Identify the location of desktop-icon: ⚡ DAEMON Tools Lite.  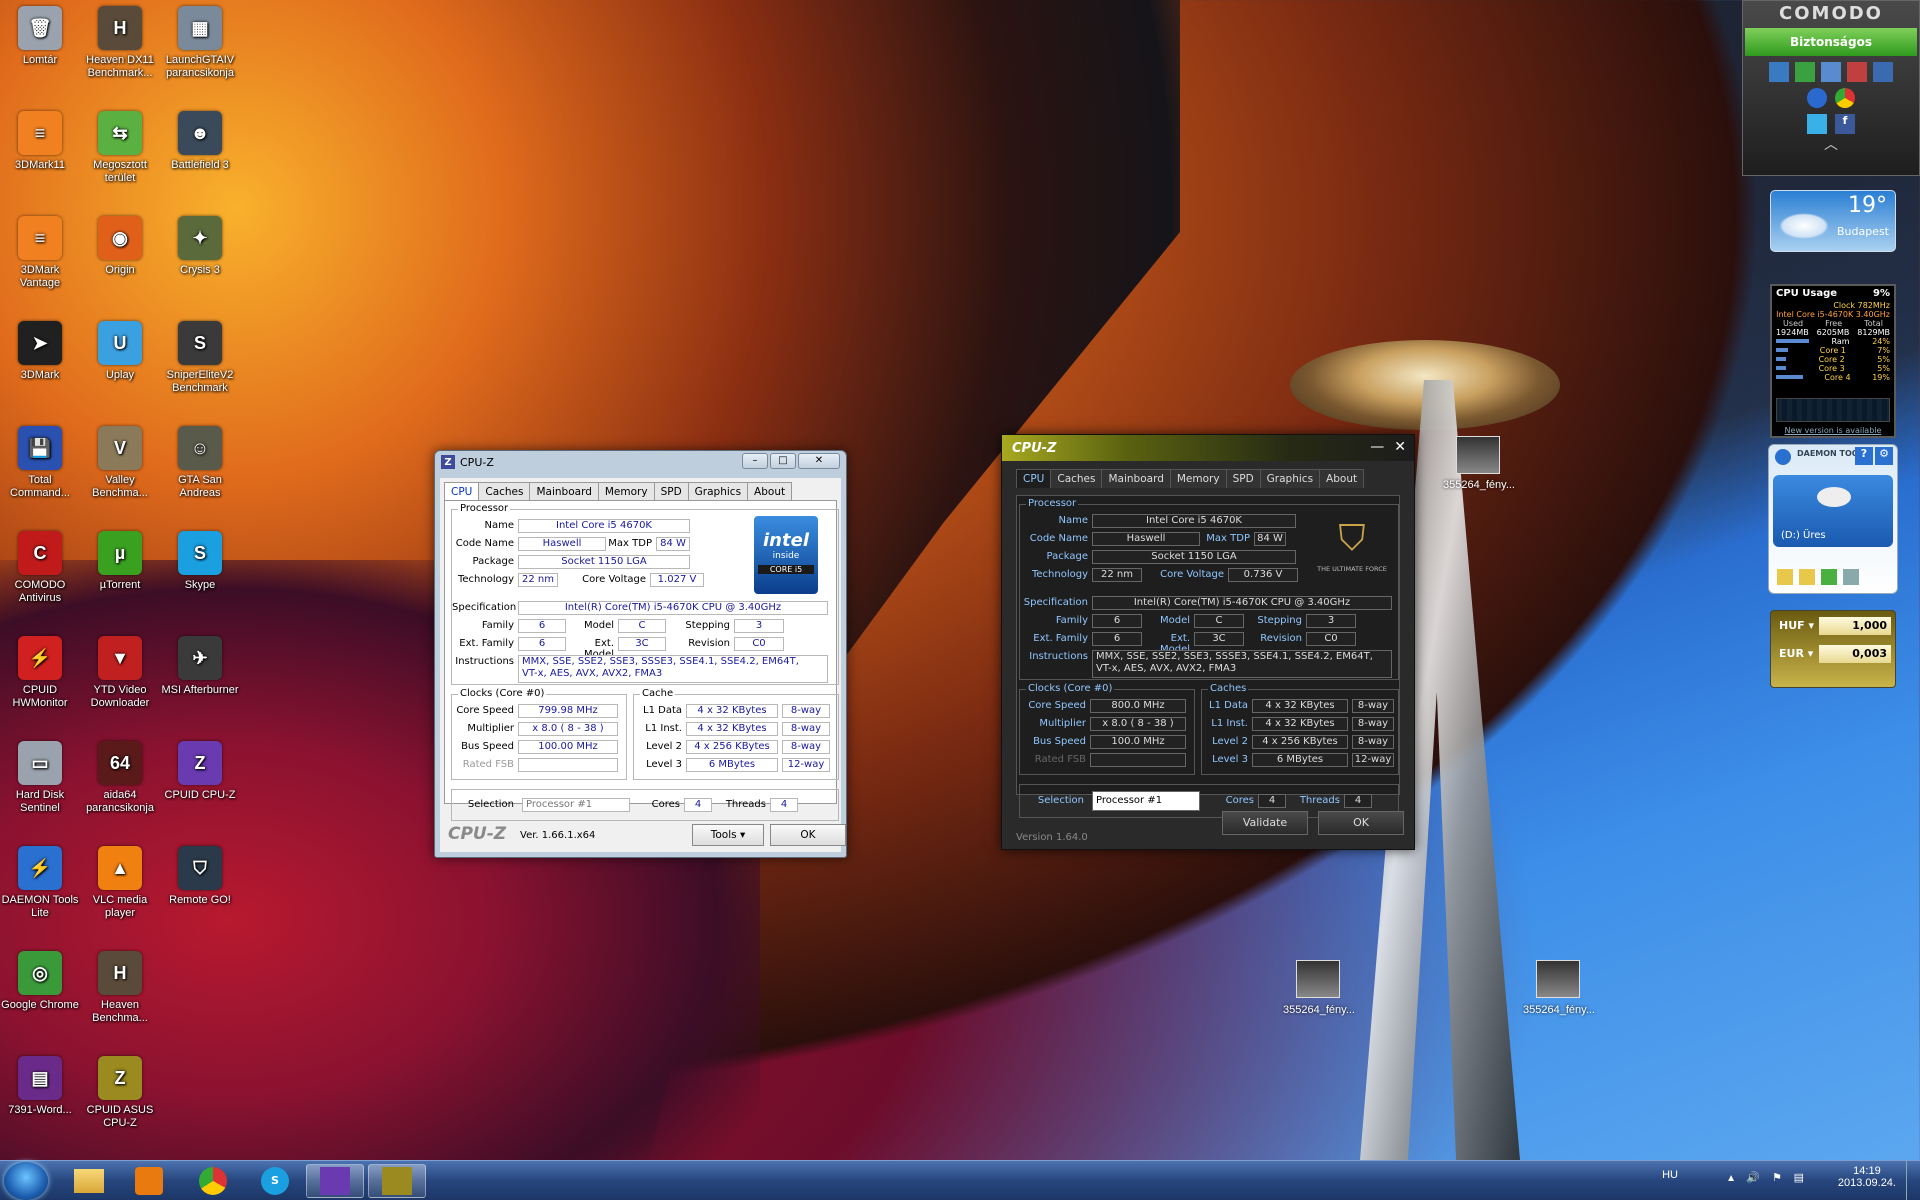
(40, 883).